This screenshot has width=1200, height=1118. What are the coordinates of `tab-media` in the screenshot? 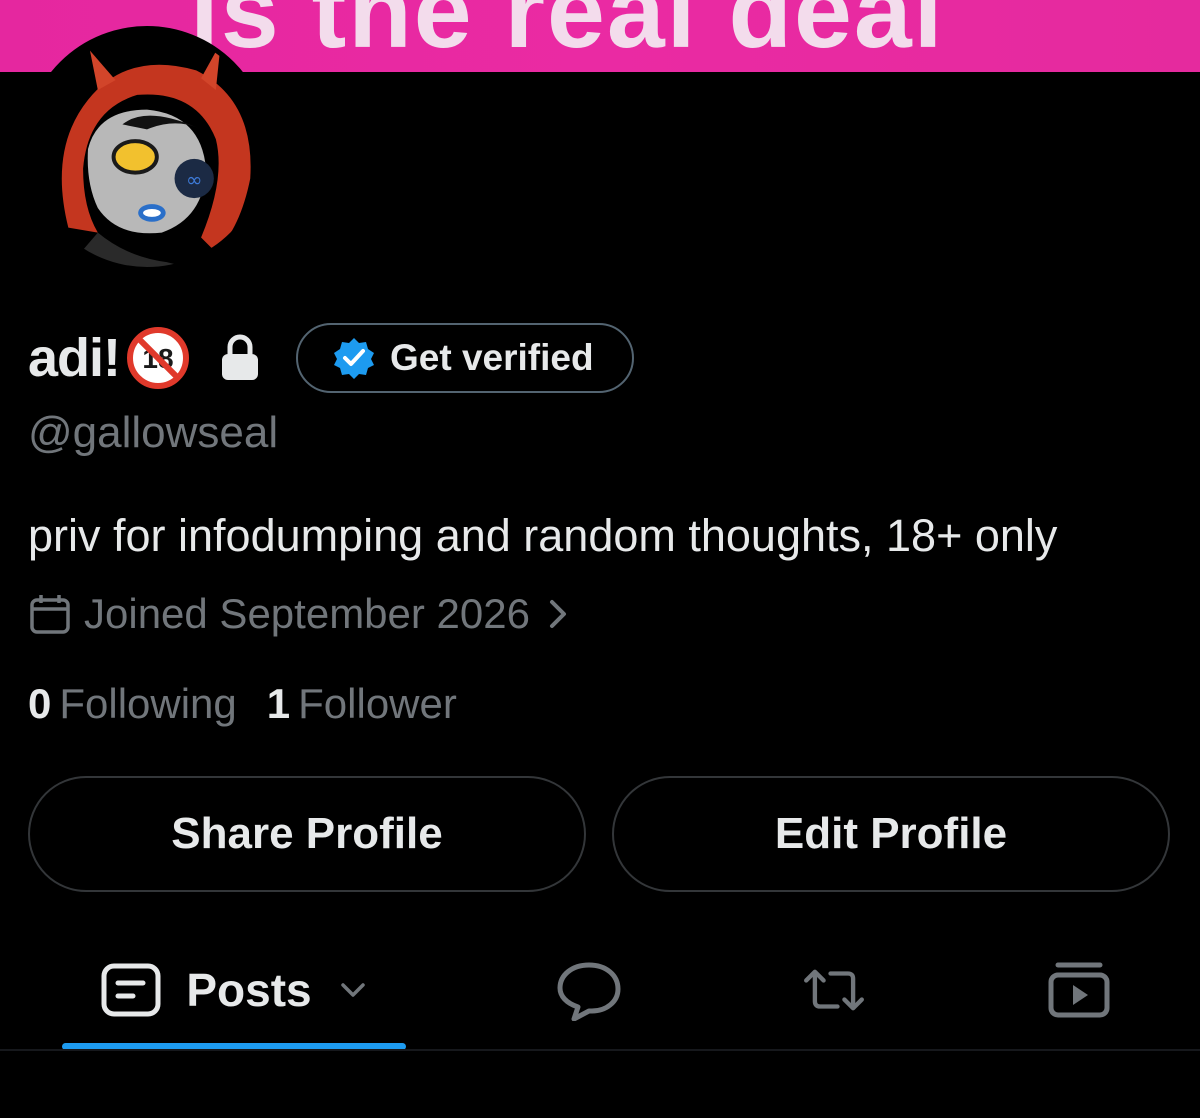 It's located at (1079, 990).